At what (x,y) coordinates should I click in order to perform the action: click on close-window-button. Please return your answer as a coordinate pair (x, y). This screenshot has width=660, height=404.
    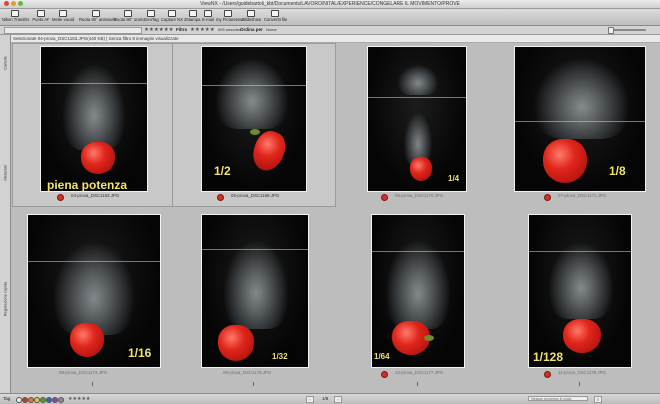
    Looking at the image, I should click on (6, 3).